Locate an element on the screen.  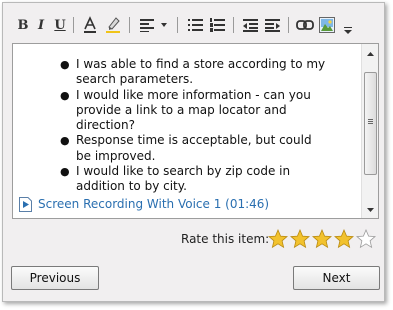
align-dropdown is located at coordinates (164, 25).